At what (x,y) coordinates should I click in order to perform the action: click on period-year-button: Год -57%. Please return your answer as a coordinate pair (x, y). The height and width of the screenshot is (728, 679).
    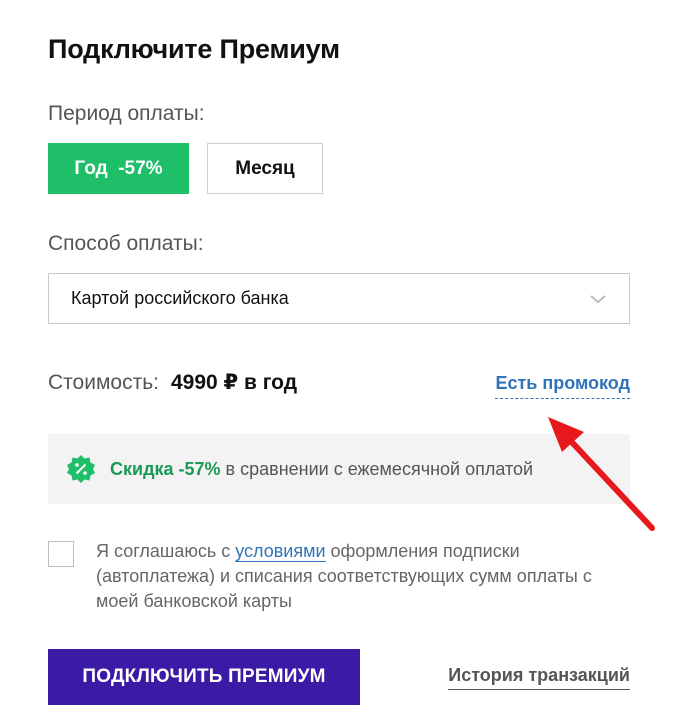
    Looking at the image, I should click on (118, 168).